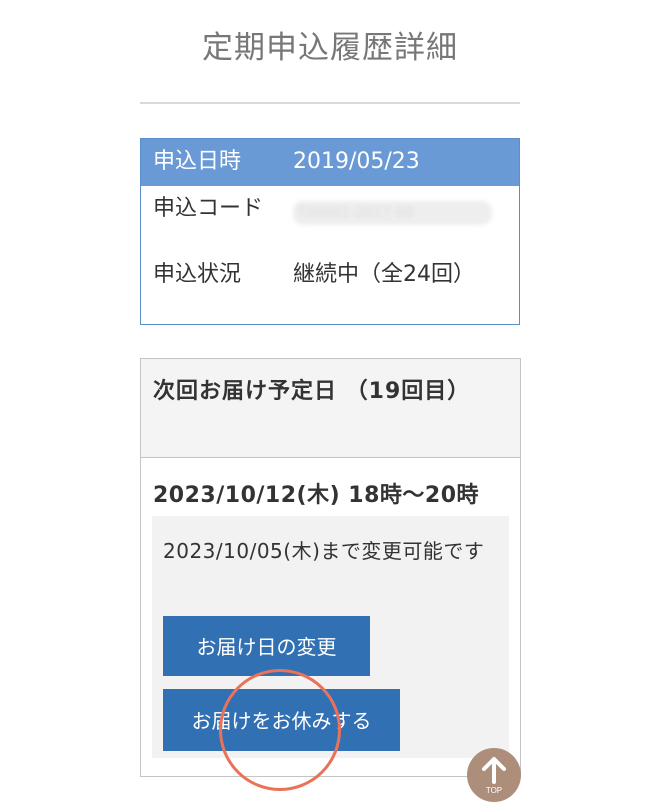  What do you see at coordinates (330, 408) in the screenshot?
I see `next-delivery-header: 次回お届け予定日 （19回目）` at bounding box center [330, 408].